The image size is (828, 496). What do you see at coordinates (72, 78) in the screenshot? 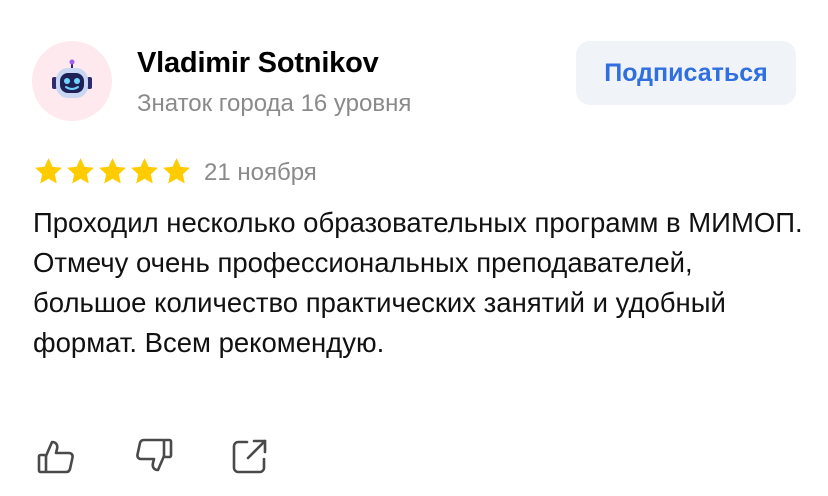
I see `robot-avatar-icon` at bounding box center [72, 78].